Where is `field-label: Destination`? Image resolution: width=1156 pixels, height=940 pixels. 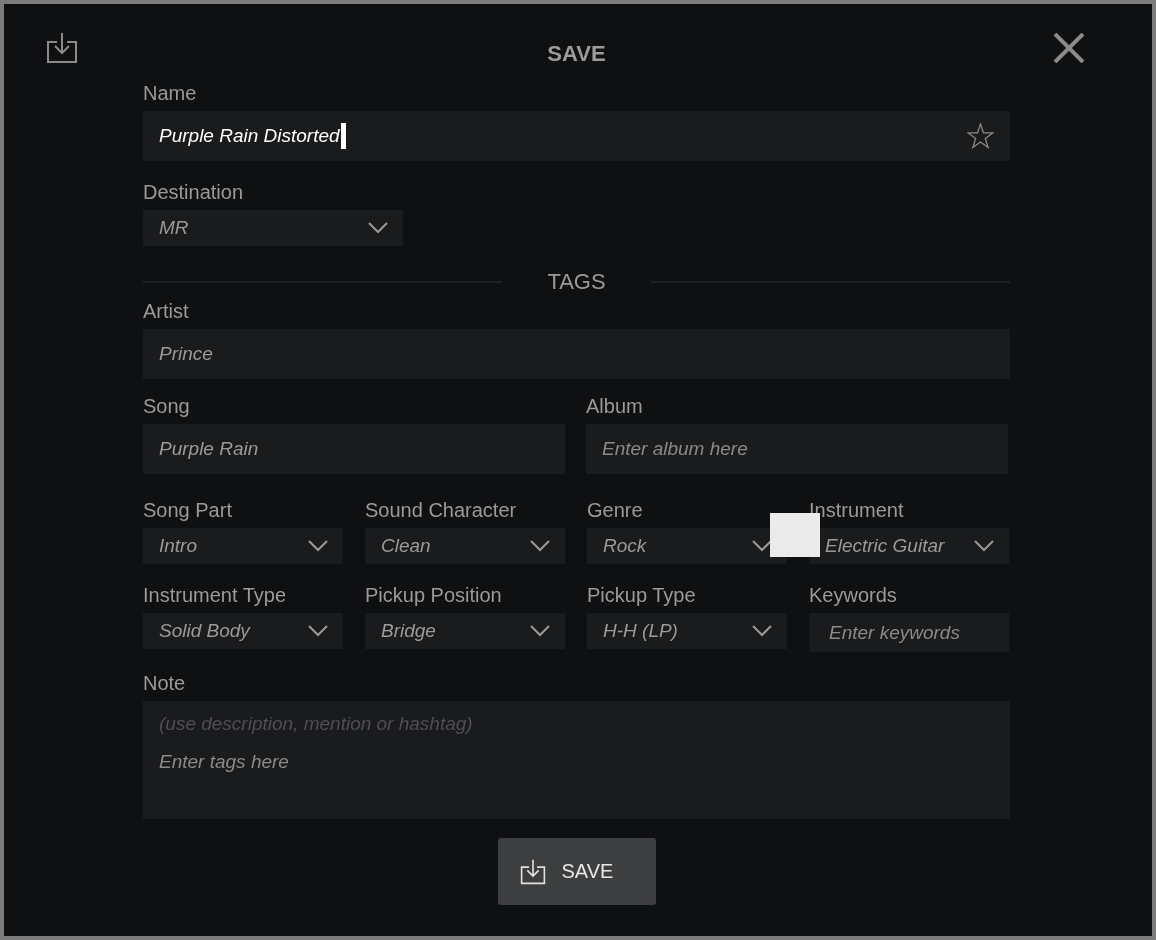 field-label: Destination is located at coordinates (194, 192).